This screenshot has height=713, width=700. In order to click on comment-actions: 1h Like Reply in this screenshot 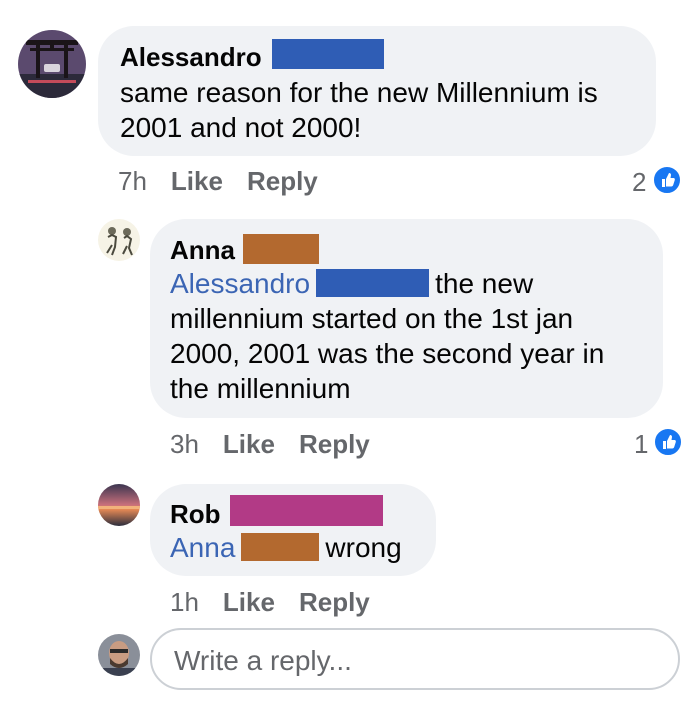, I will do `click(270, 602)`.